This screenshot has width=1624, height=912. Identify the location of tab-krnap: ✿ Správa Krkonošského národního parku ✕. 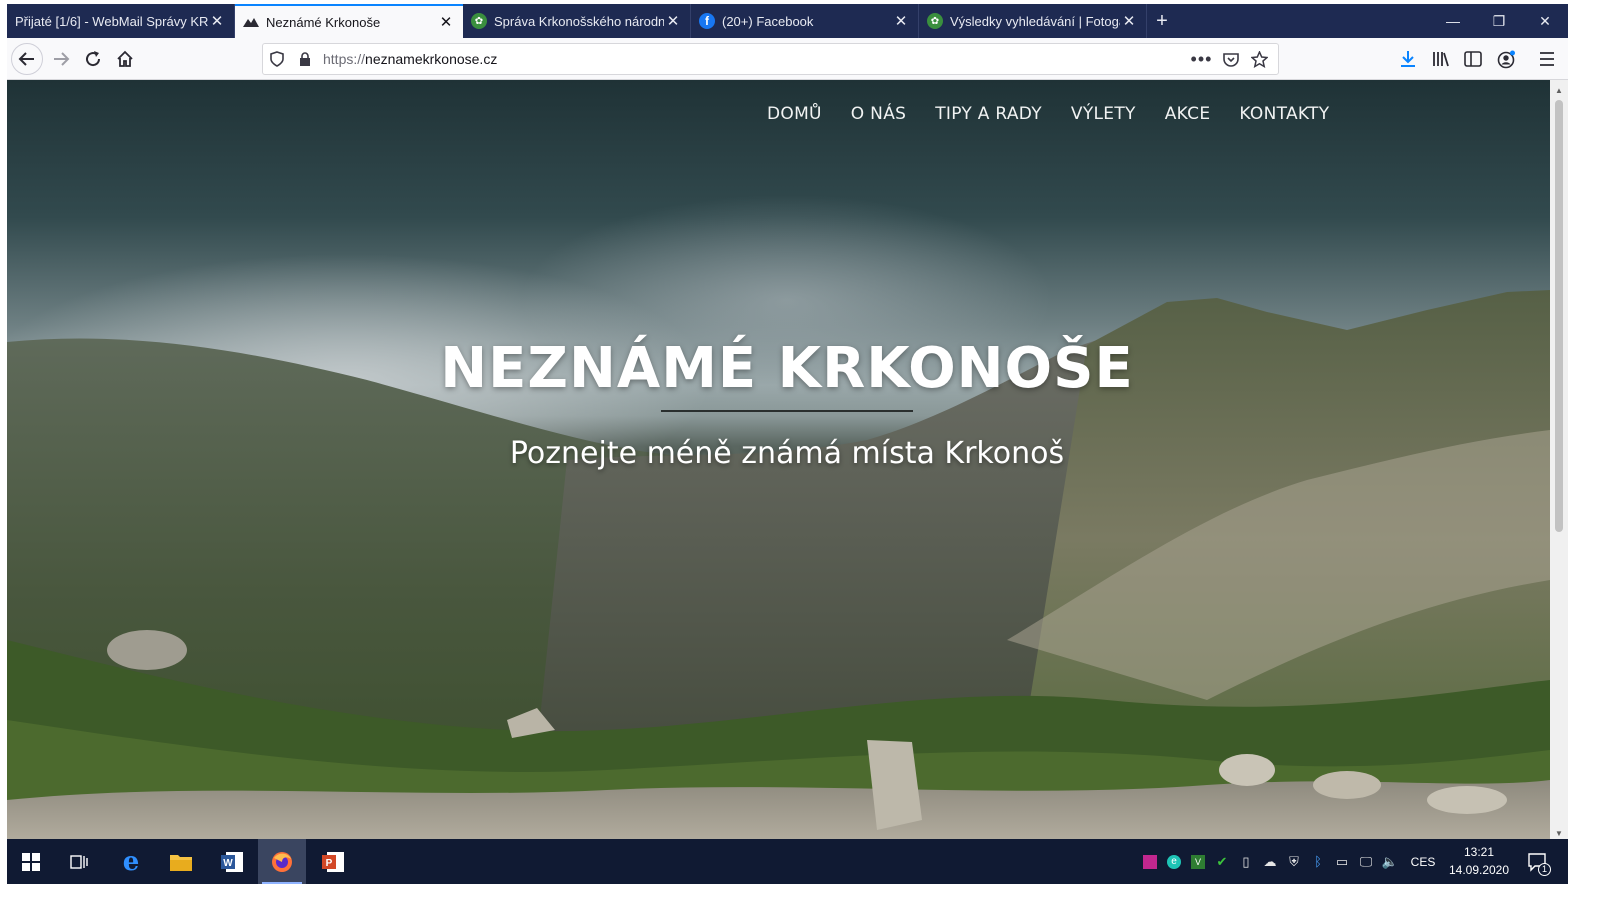
(577, 21).